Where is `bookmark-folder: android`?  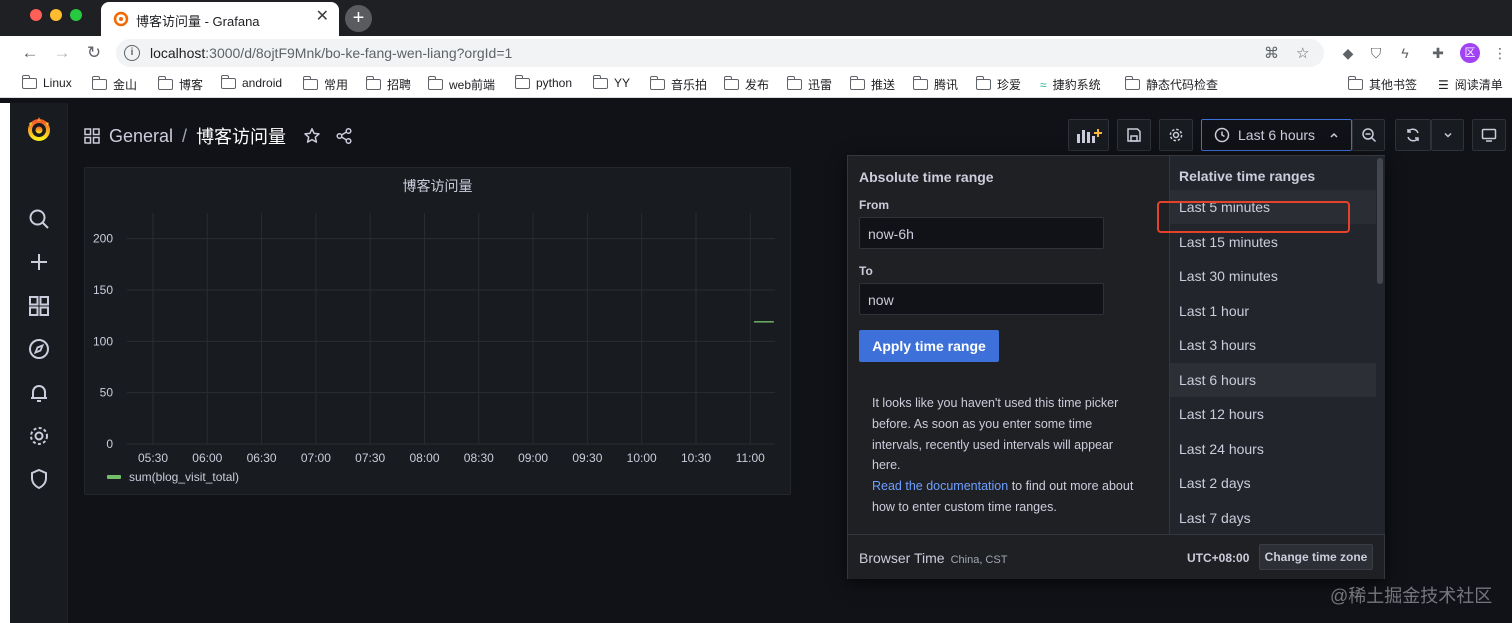 bookmark-folder: android is located at coordinates (251, 82).